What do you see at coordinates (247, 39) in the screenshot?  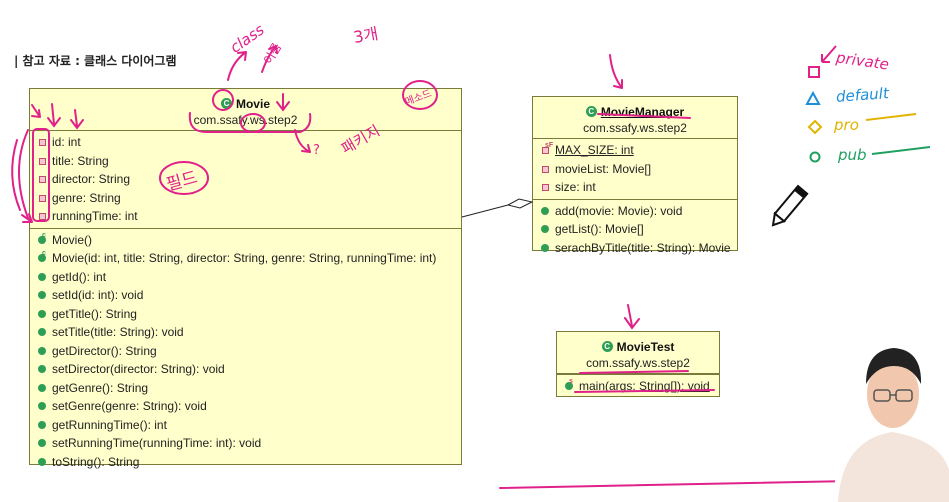 I see `label-class: class` at bounding box center [247, 39].